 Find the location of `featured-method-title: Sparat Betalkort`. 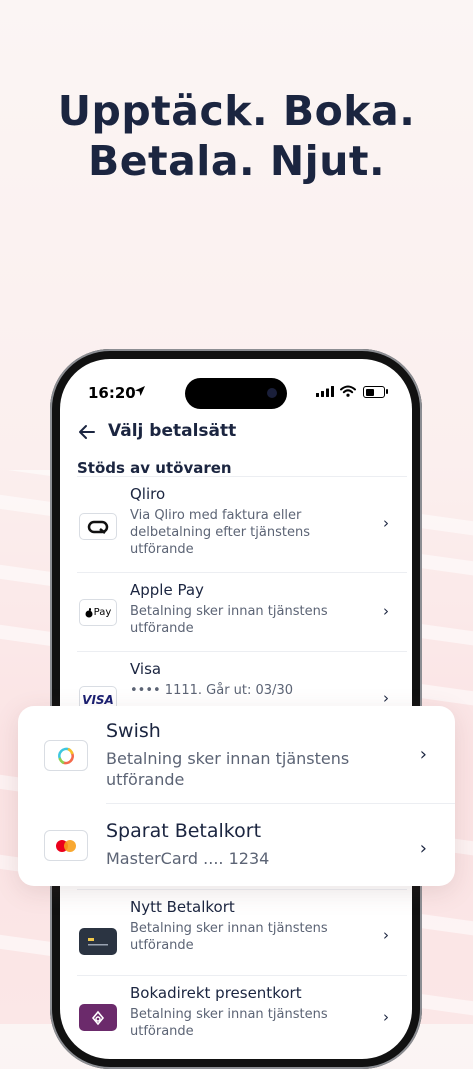

featured-method-title: Sparat Betalkort is located at coordinates (184, 831).